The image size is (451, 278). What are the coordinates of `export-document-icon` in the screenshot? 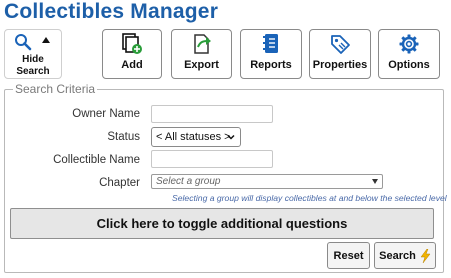 It's located at (202, 44).